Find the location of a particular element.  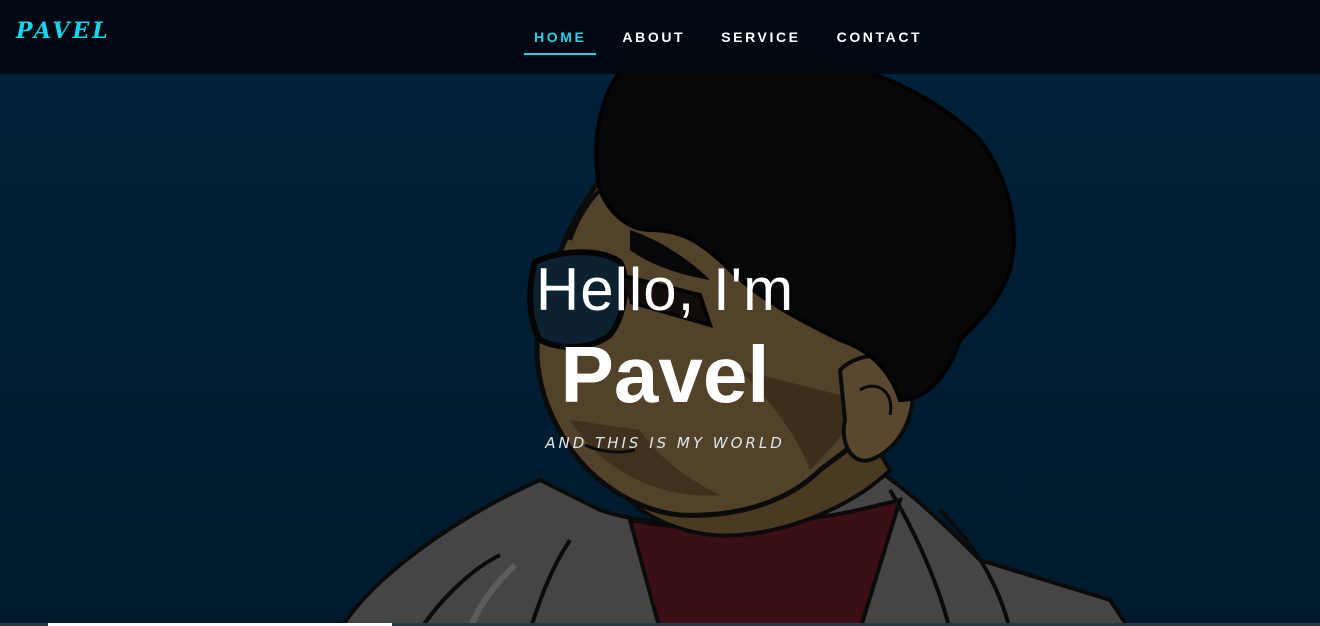

nav-item-home: HOME is located at coordinates (560, 37).